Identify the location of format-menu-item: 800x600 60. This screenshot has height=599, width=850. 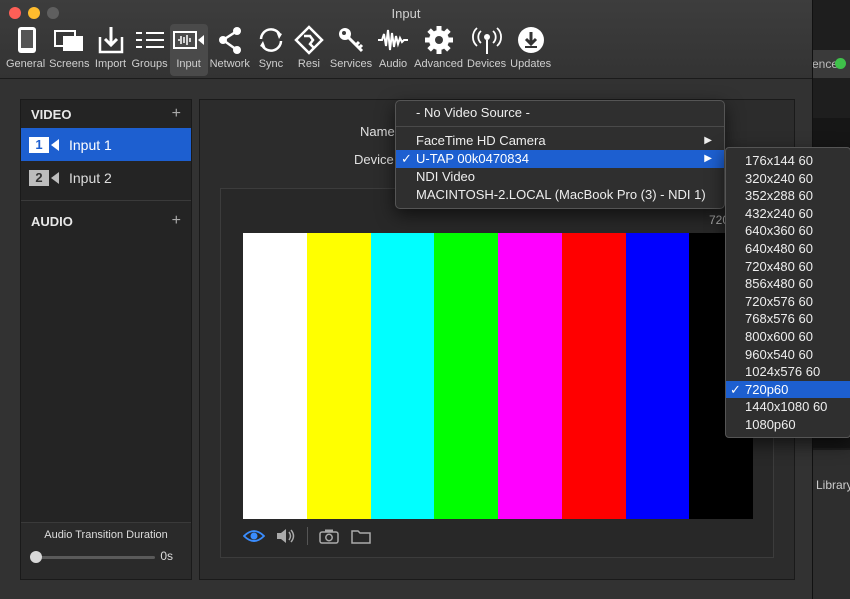
(788, 337).